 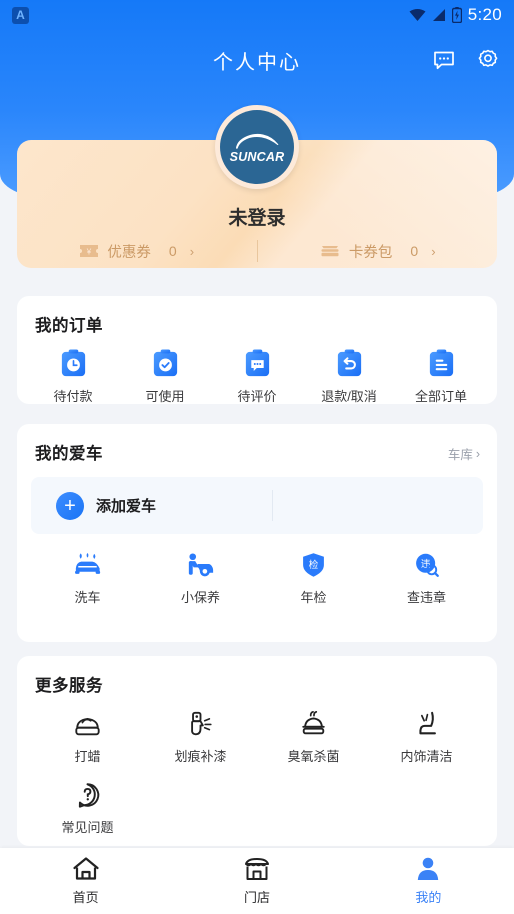 What do you see at coordinates (428, 881) in the screenshot?
I see `nav-item-mine: 我的` at bounding box center [428, 881].